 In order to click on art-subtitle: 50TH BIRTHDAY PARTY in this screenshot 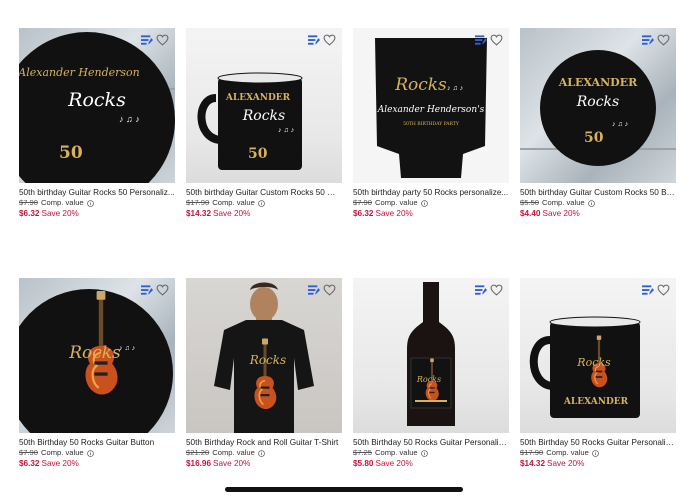, I will do `click(431, 124)`.